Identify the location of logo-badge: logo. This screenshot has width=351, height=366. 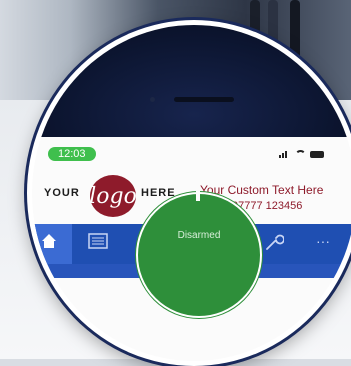
(113, 196).